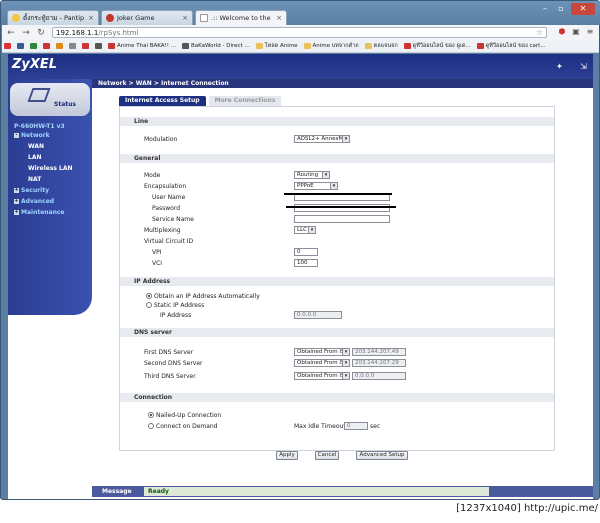 The height and width of the screenshot is (523, 600). What do you see at coordinates (52, 179) in the screenshot?
I see `sidebar-item-nat: NAT` at bounding box center [52, 179].